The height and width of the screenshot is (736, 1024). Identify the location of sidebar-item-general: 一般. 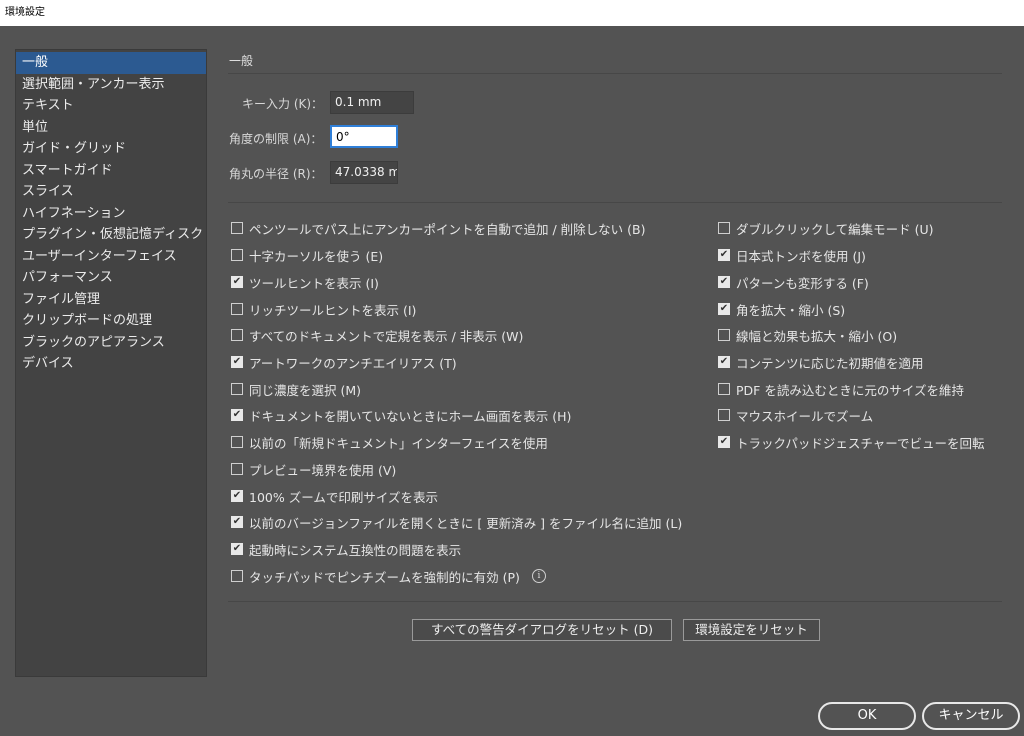
(111, 63).